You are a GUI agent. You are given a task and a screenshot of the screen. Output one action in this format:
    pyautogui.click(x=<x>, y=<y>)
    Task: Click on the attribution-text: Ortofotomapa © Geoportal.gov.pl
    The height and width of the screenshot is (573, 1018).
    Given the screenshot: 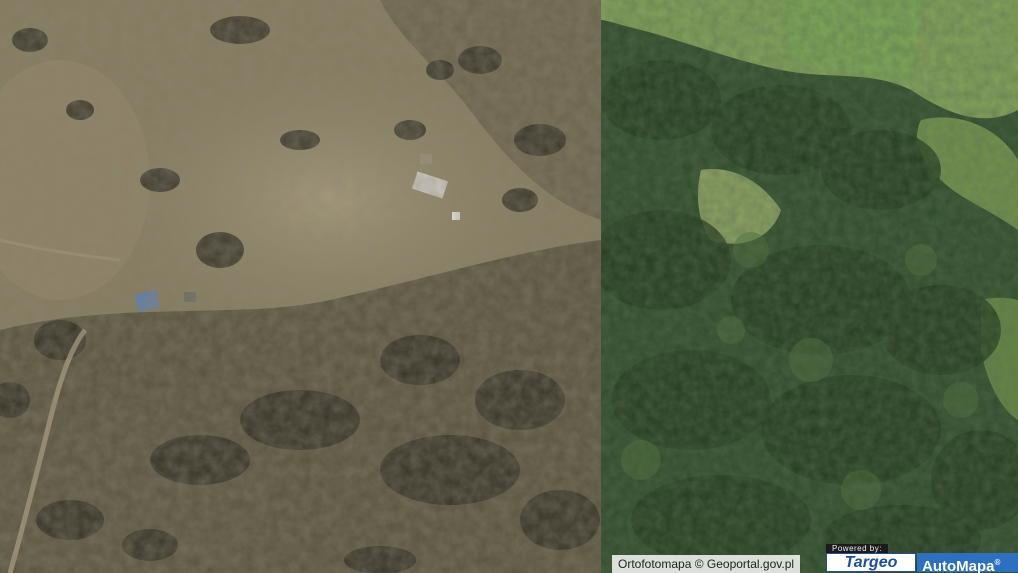 What is the action you would take?
    pyautogui.click(x=706, y=564)
    